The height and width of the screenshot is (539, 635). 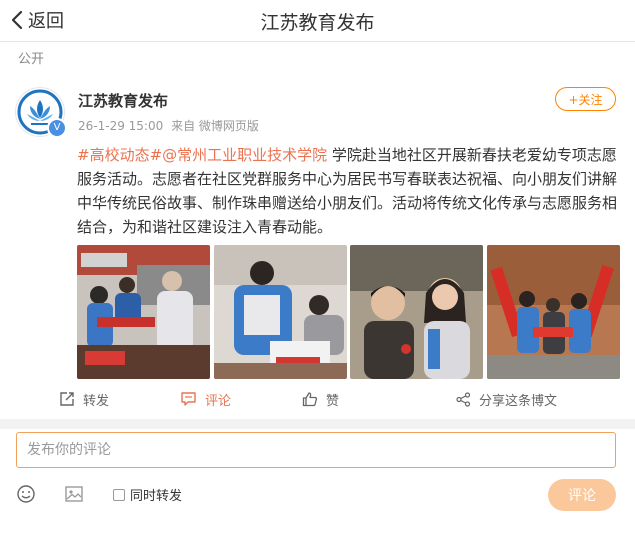 I want to click on image-upload-button, so click(x=74, y=496).